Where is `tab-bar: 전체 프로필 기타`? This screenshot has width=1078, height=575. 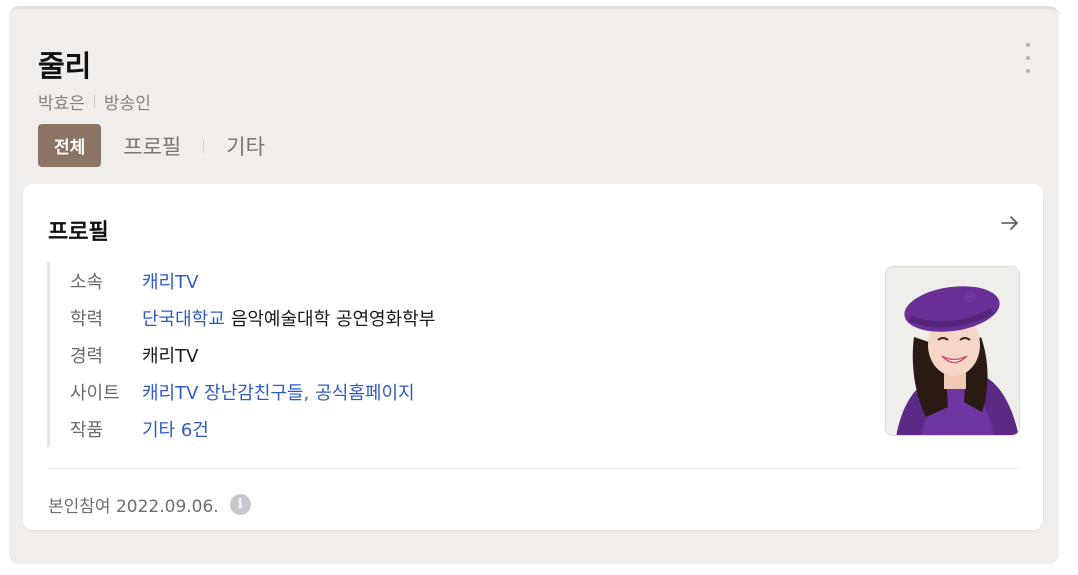 tab-bar: 전체 프로필 기타 is located at coordinates (151, 145).